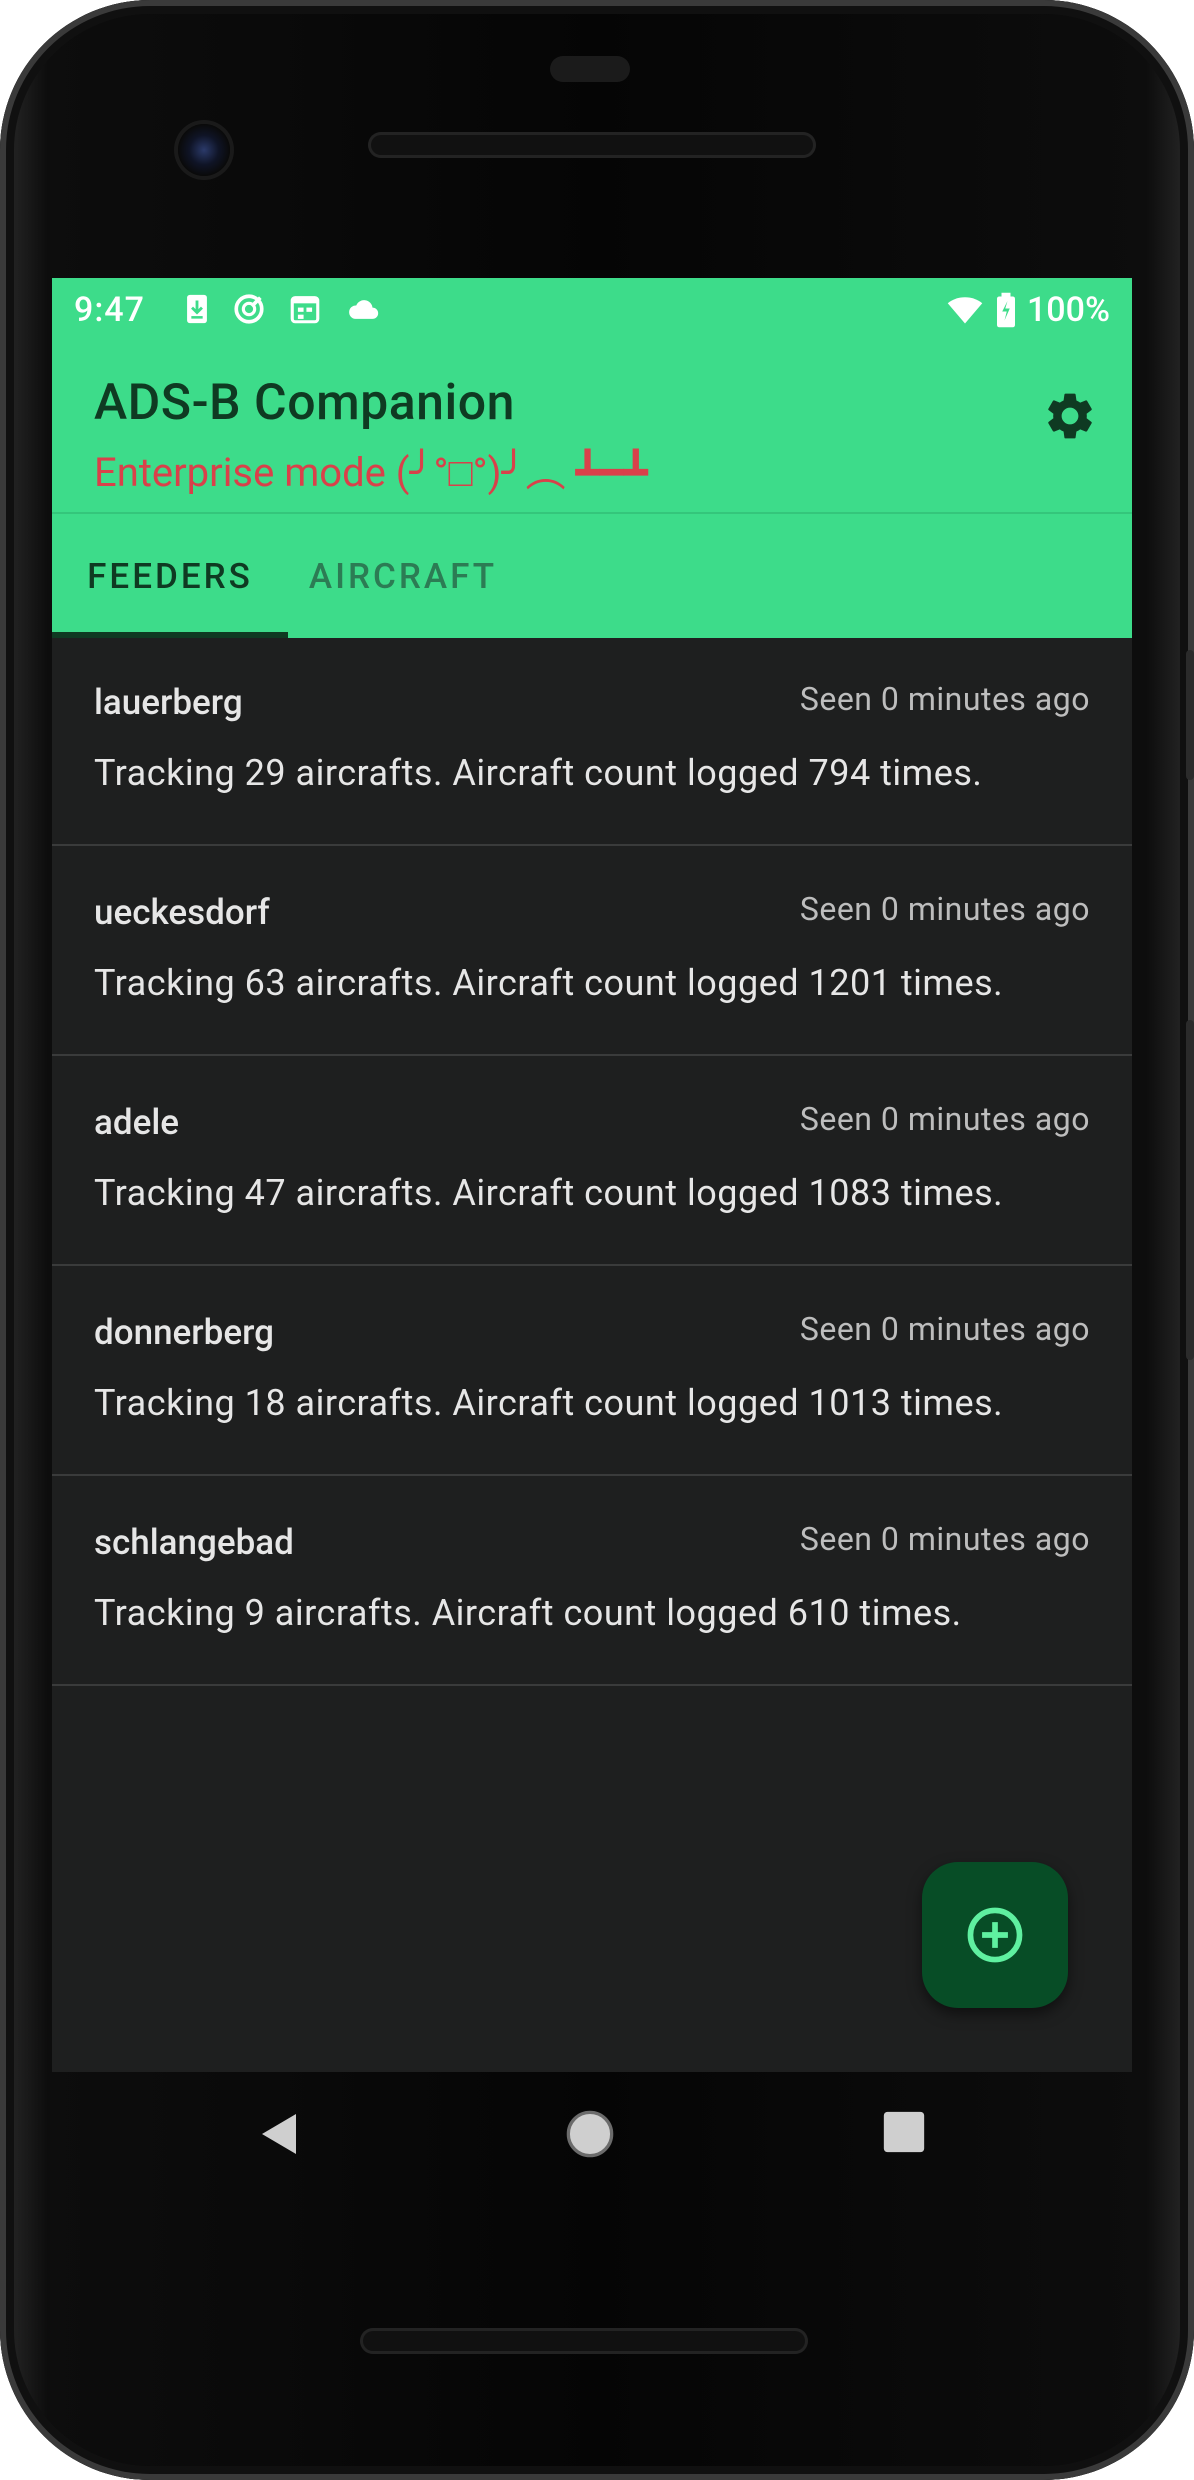 This screenshot has height=2480, width=1194. I want to click on battery-level: 100%, so click(1068, 310).